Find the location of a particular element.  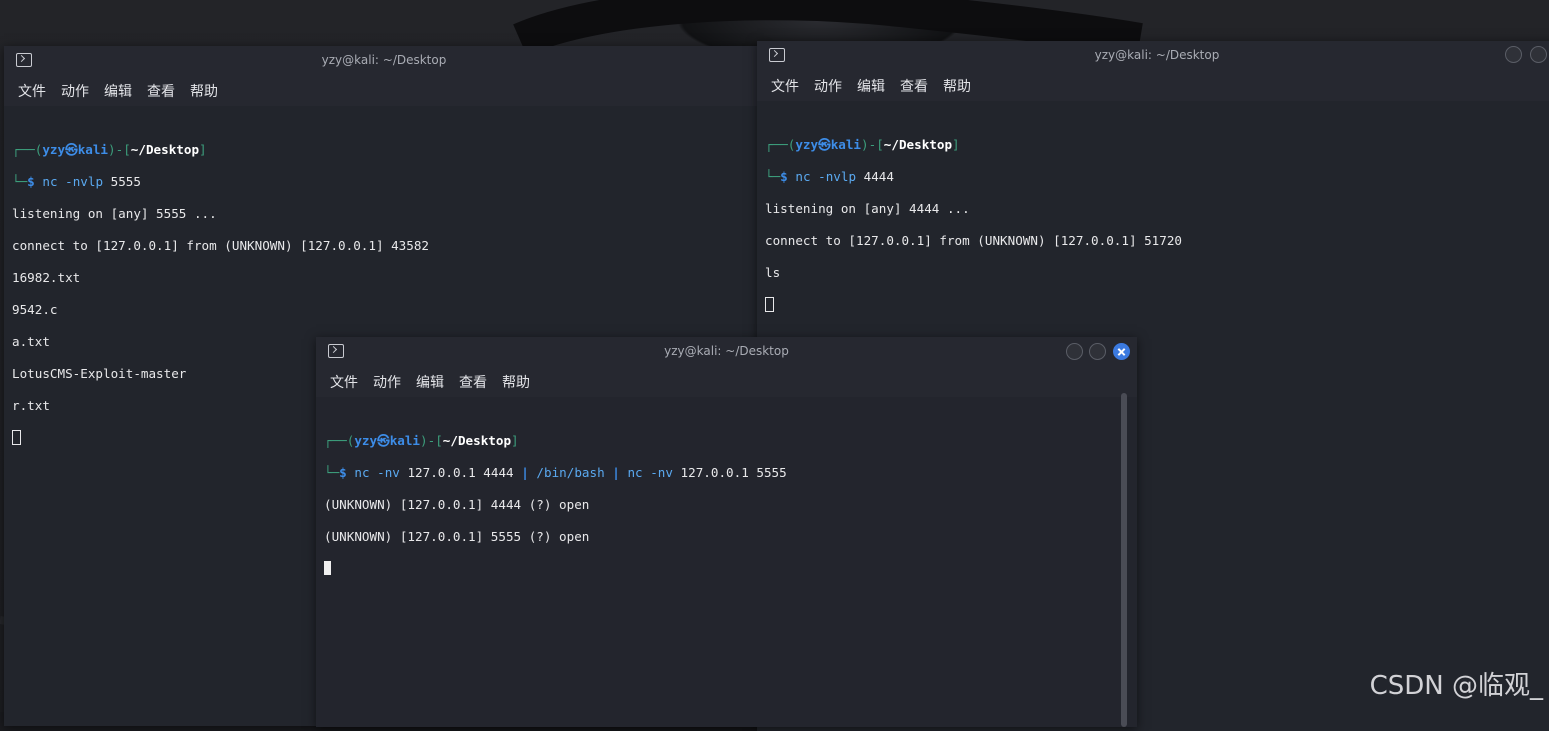

output-line: ls is located at coordinates (773, 272).